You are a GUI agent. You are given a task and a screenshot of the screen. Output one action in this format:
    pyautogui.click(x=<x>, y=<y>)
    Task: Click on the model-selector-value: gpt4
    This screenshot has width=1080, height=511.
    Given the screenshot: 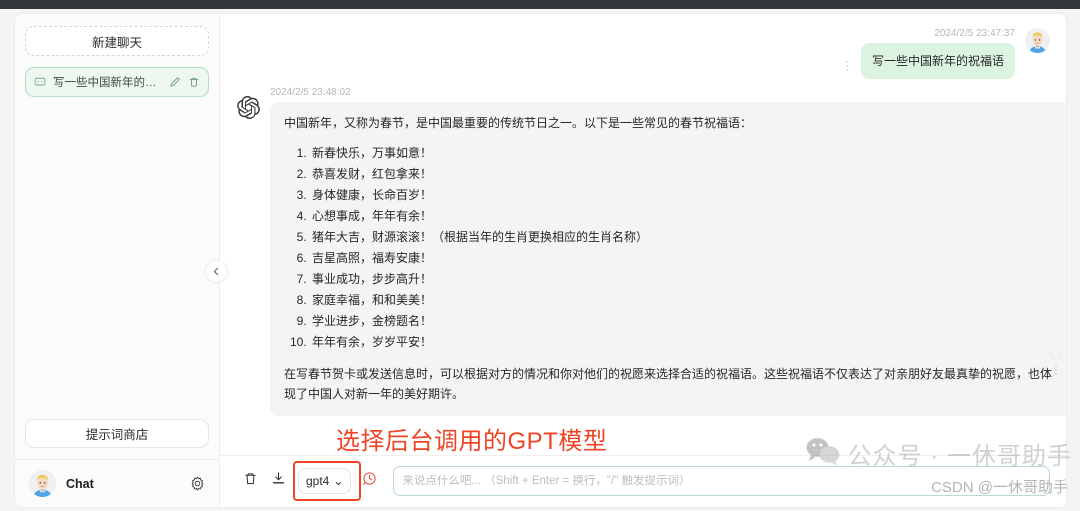 What is the action you would take?
    pyautogui.click(x=318, y=481)
    